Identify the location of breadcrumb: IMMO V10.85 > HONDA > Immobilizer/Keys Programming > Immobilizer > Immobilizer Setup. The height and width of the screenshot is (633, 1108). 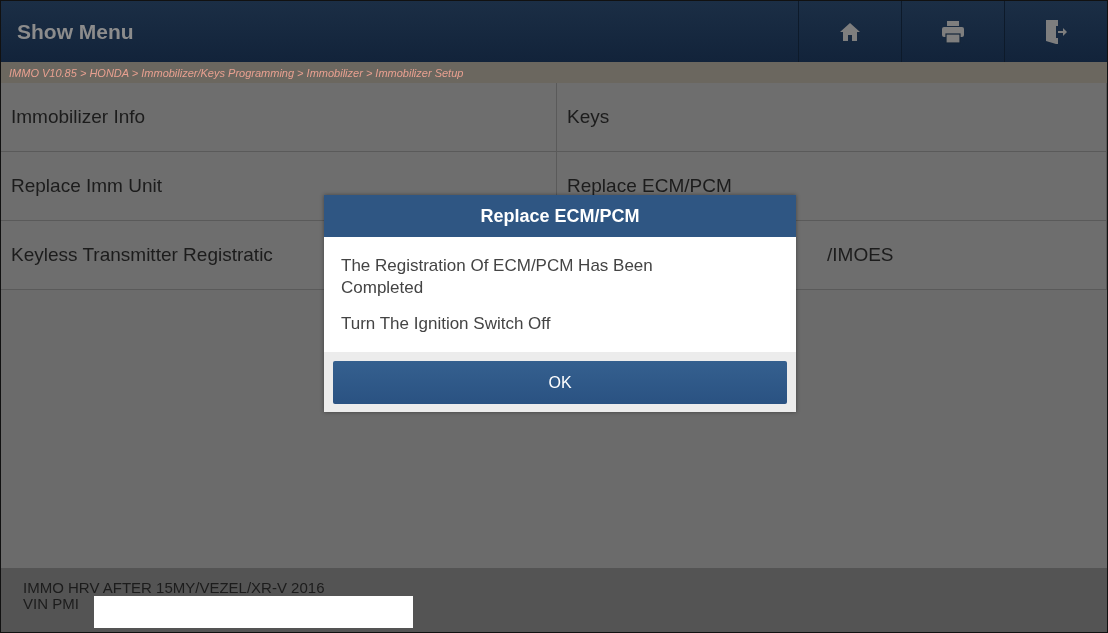
(554, 72).